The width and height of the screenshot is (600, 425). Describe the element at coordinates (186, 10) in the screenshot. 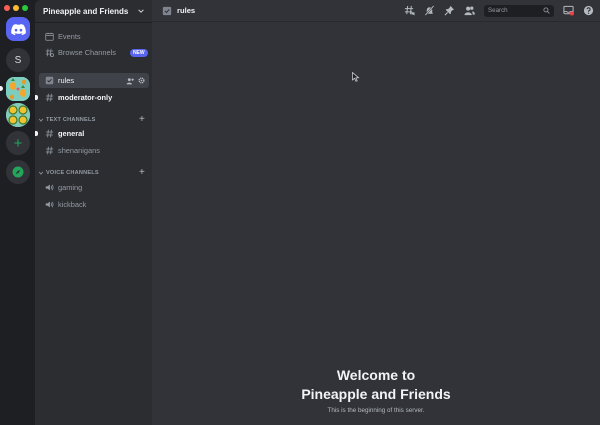

I see `channel-title: rules` at that location.